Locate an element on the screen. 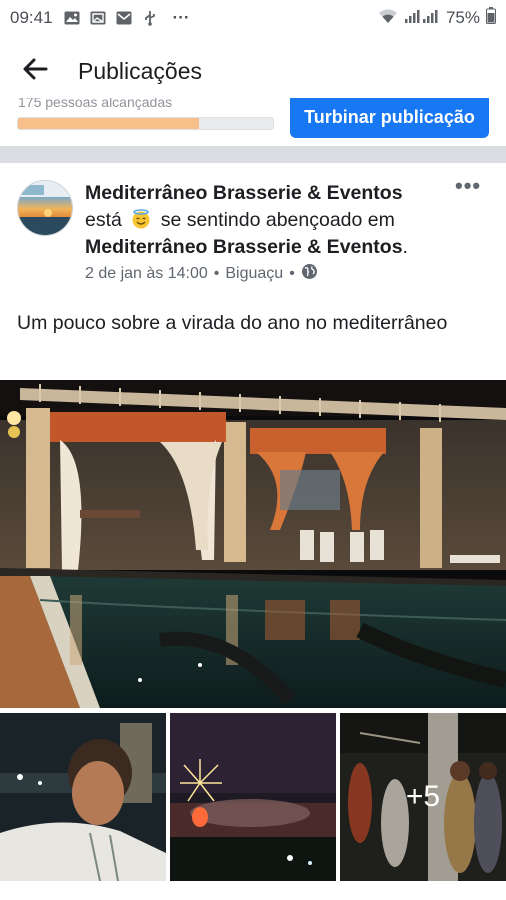  status-right: 75% is located at coordinates (437, 18).